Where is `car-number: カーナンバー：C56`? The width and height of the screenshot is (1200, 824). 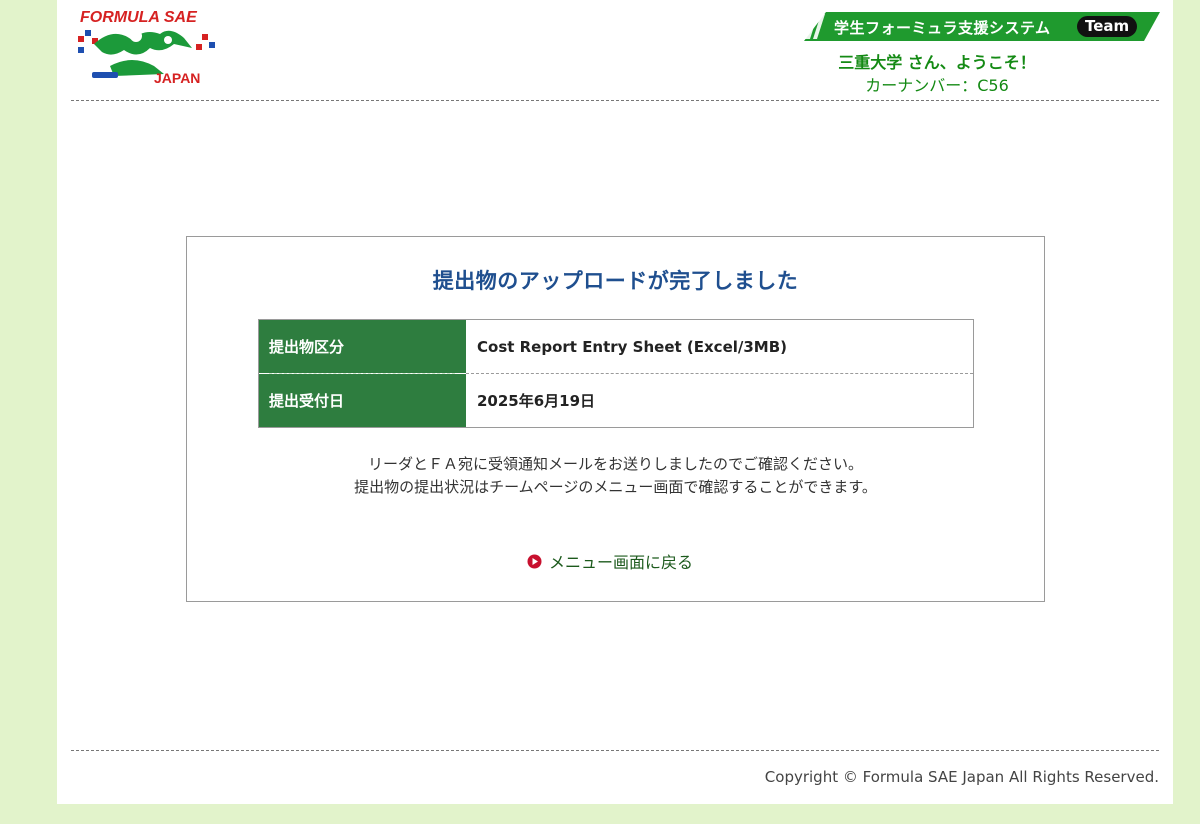
car-number: カーナンバー：C56 is located at coordinates (937, 85).